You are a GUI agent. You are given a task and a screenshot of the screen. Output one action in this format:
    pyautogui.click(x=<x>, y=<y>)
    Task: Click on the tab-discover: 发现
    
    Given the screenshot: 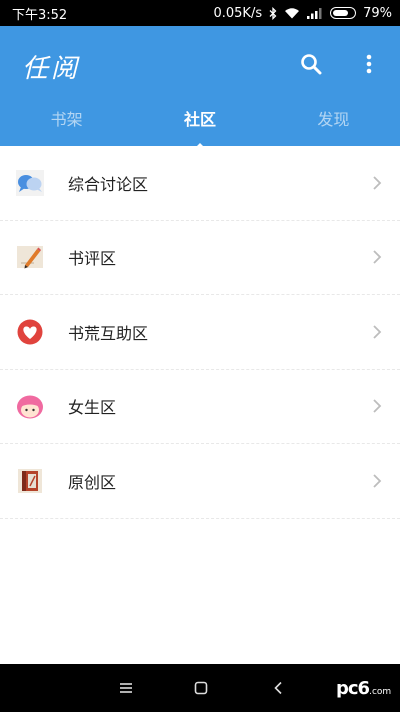 What is the action you would take?
    pyautogui.click(x=333, y=125)
    